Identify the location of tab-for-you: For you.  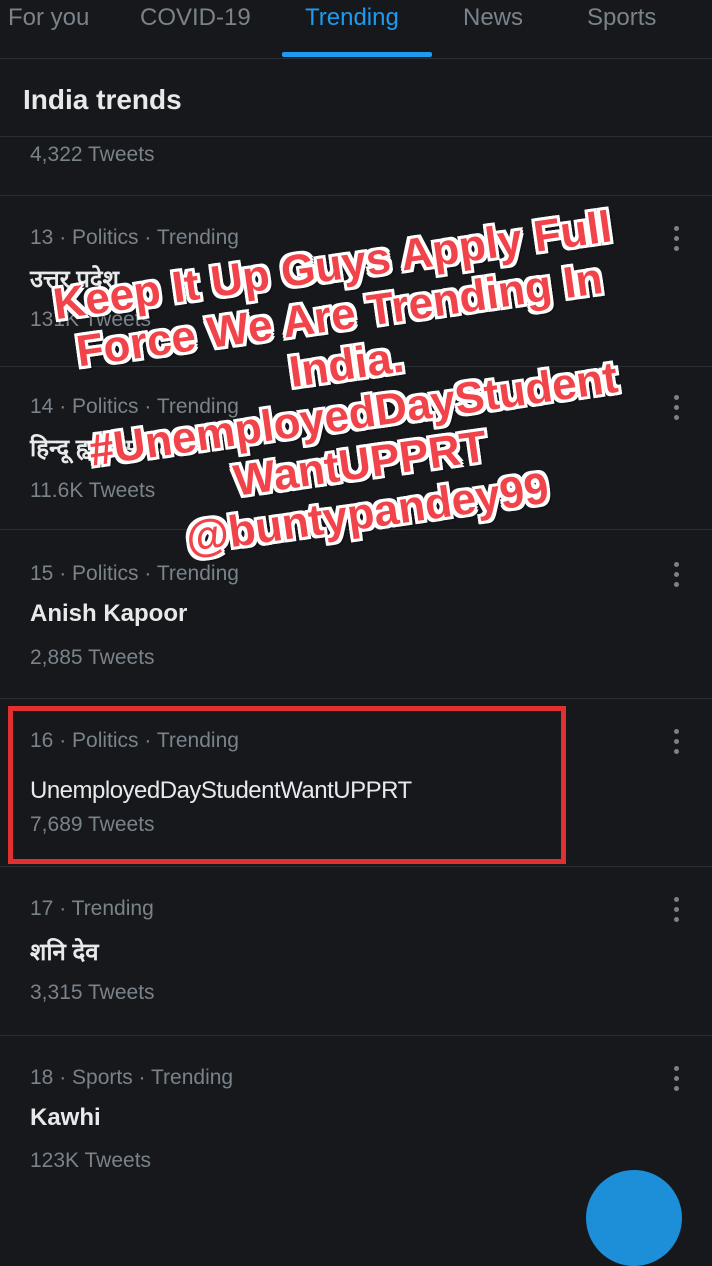
(58, 29).